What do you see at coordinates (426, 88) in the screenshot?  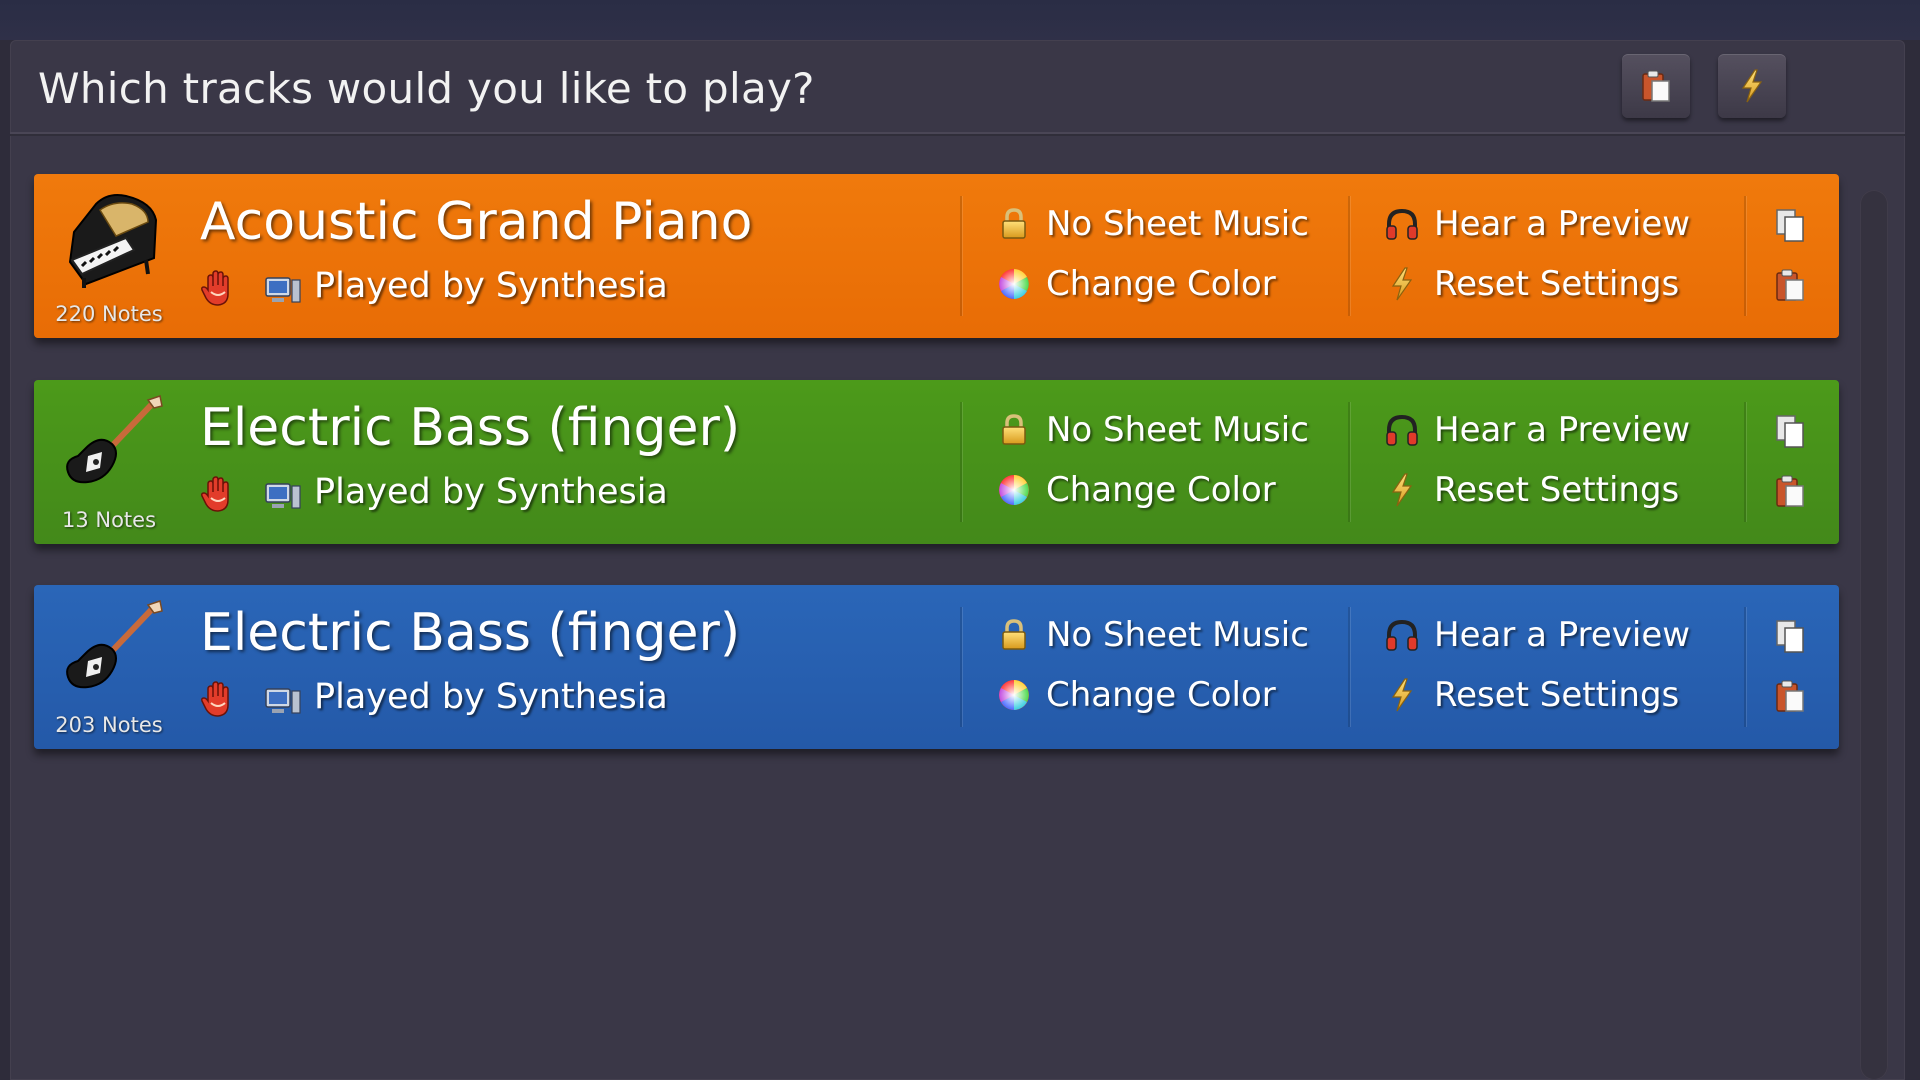 I see `page-title: Which tracks would you like to play?` at bounding box center [426, 88].